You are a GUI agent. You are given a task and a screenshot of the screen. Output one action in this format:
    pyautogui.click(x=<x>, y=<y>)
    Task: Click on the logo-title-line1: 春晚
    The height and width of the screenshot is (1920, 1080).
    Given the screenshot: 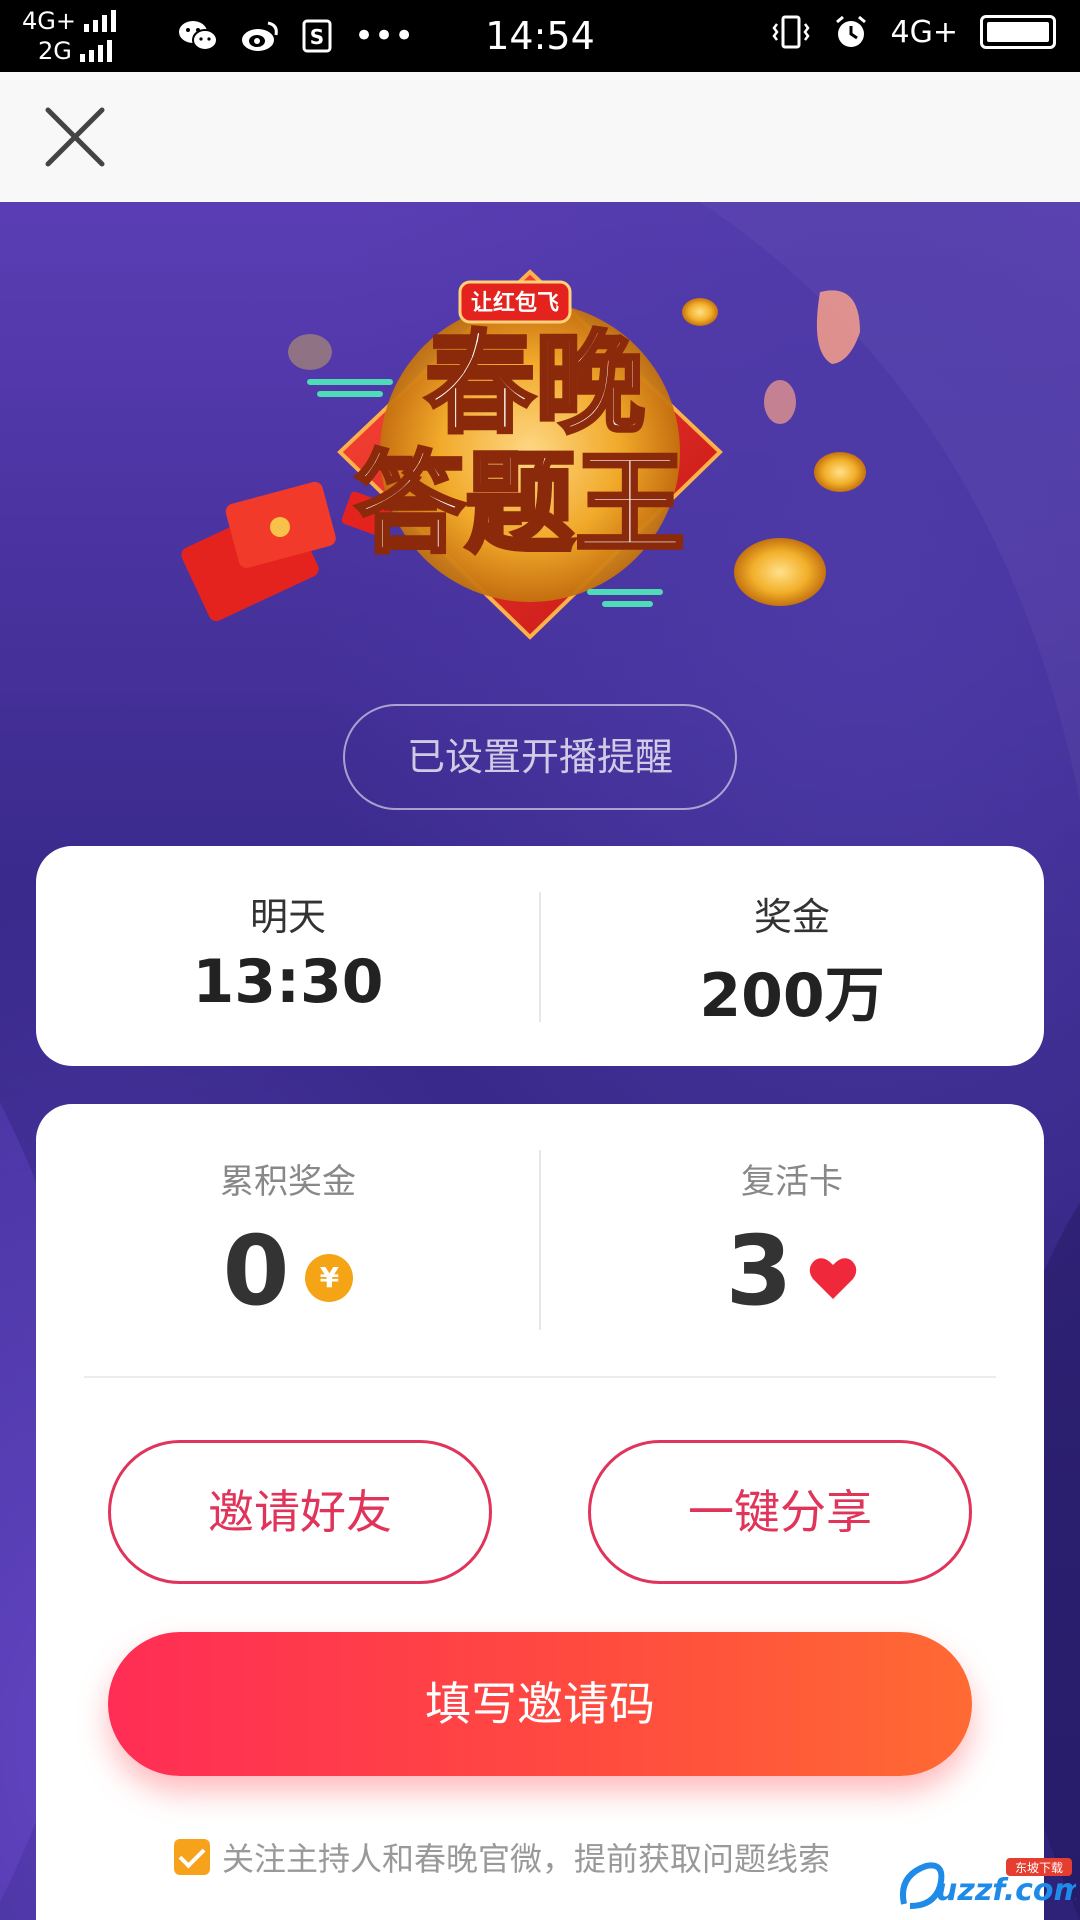 What is the action you would take?
    pyautogui.click(x=535, y=384)
    